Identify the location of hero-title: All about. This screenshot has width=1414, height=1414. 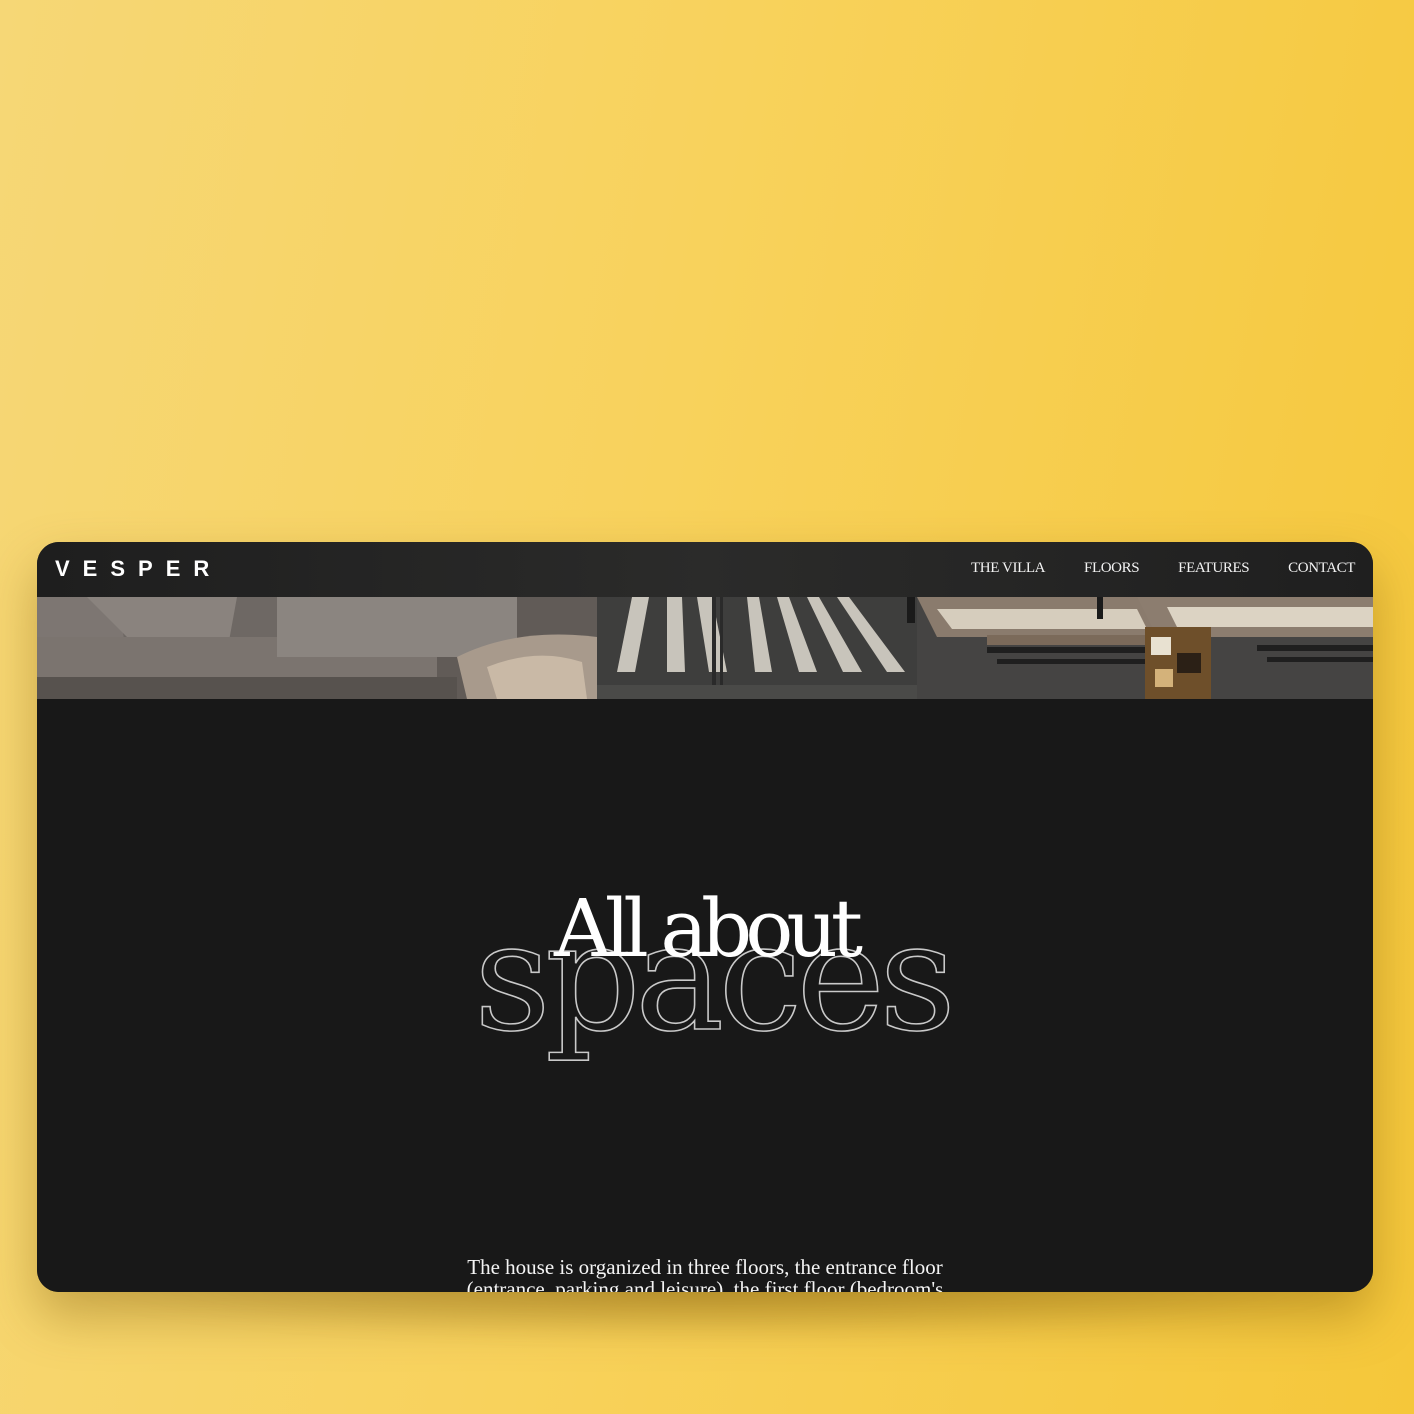
(708, 928).